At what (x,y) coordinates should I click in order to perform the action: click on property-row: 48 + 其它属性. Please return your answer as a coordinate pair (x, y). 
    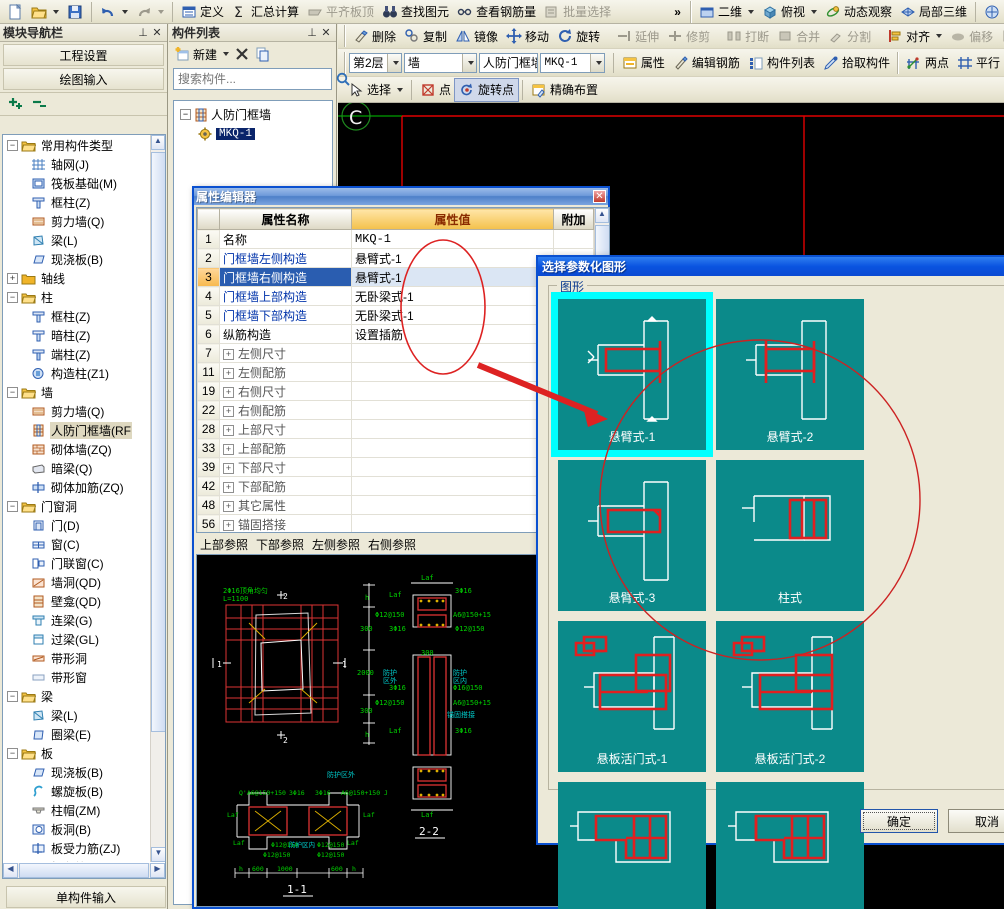
    Looking at the image, I should click on (395, 505).